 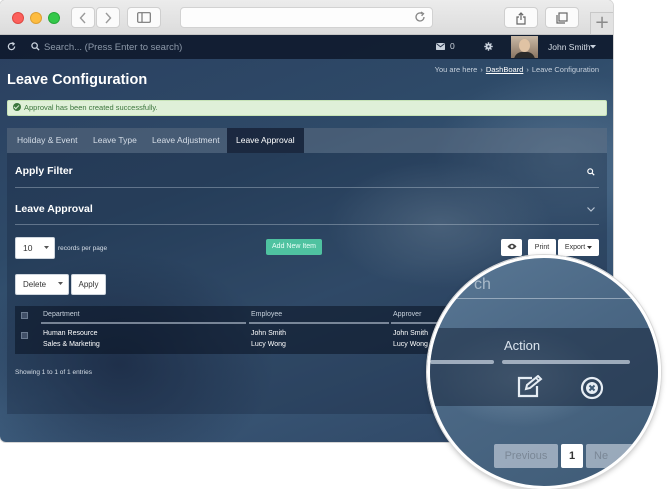 I want to click on tabs-overview-button, so click(x=562, y=17).